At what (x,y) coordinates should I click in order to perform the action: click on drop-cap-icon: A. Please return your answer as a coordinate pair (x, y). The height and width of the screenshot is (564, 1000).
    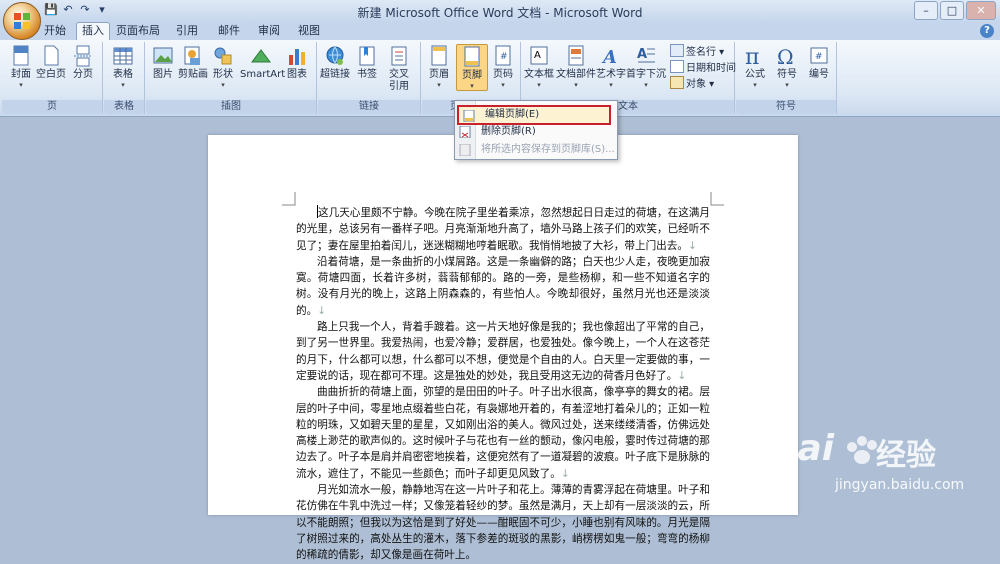
    Looking at the image, I should click on (646, 55).